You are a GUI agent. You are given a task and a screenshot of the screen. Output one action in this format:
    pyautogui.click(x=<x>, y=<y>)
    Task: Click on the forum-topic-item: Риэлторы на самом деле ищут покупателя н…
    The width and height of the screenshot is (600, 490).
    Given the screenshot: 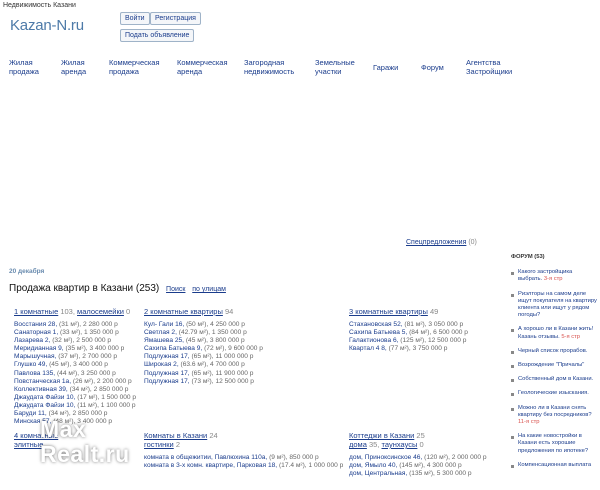 What is the action you would take?
    pyautogui.click(x=554, y=305)
    